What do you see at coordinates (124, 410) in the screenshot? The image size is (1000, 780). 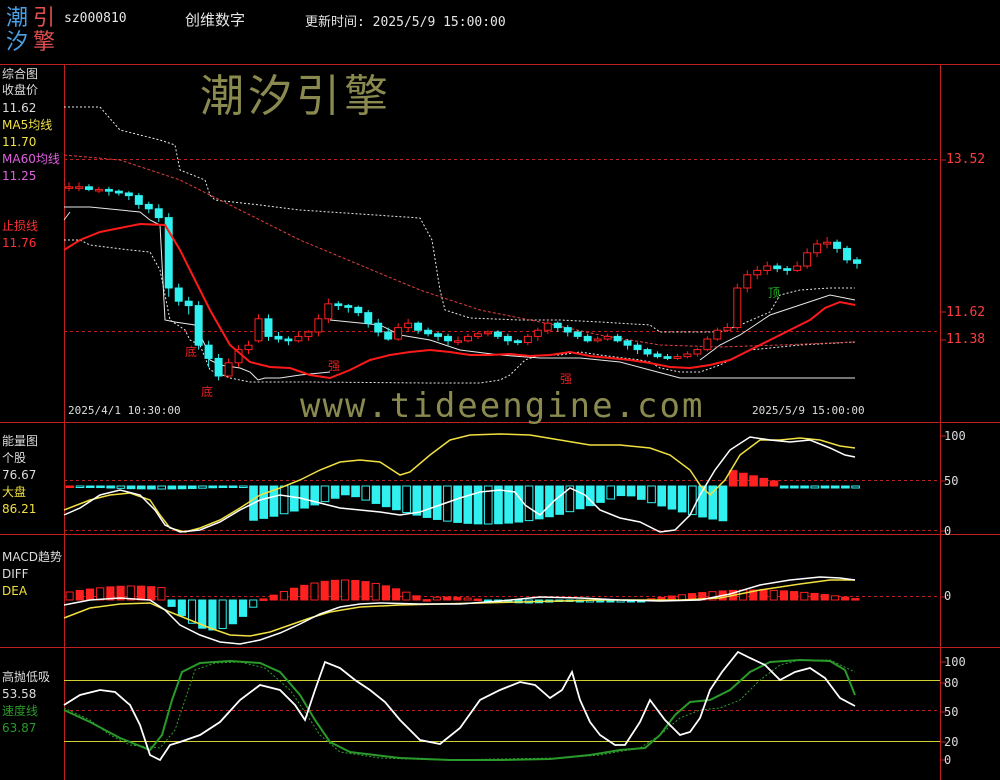 I see `date-start: 2025/4/1 10:30:00` at bounding box center [124, 410].